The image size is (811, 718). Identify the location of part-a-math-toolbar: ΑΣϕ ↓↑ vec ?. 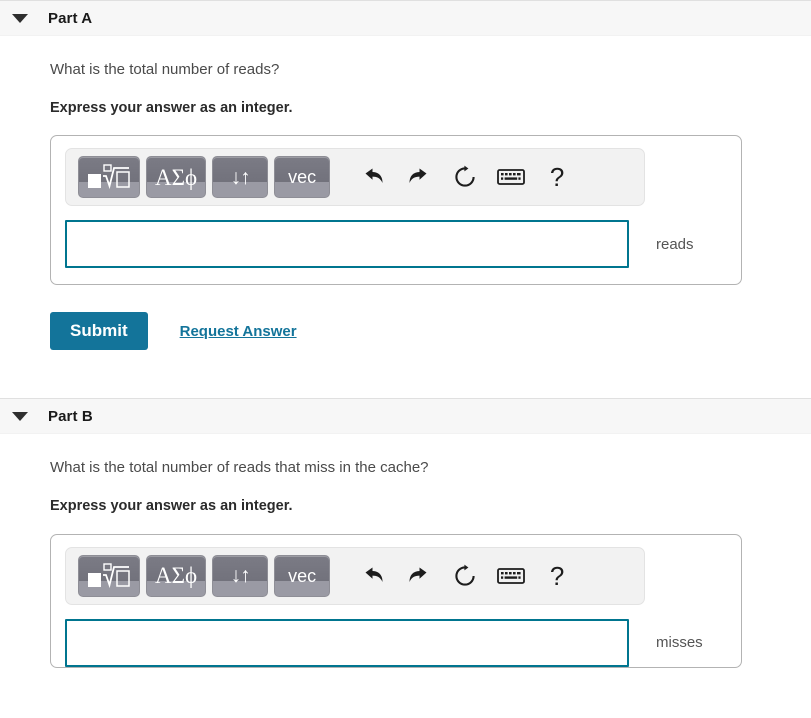
(355, 177).